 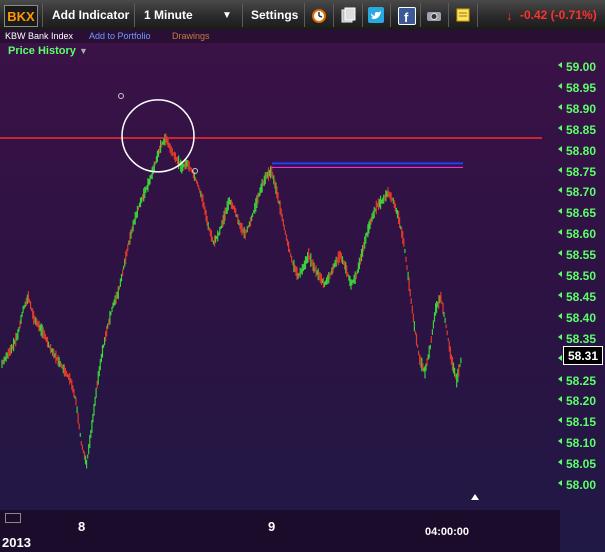 I want to click on year-label: 2013, so click(x=16, y=542).